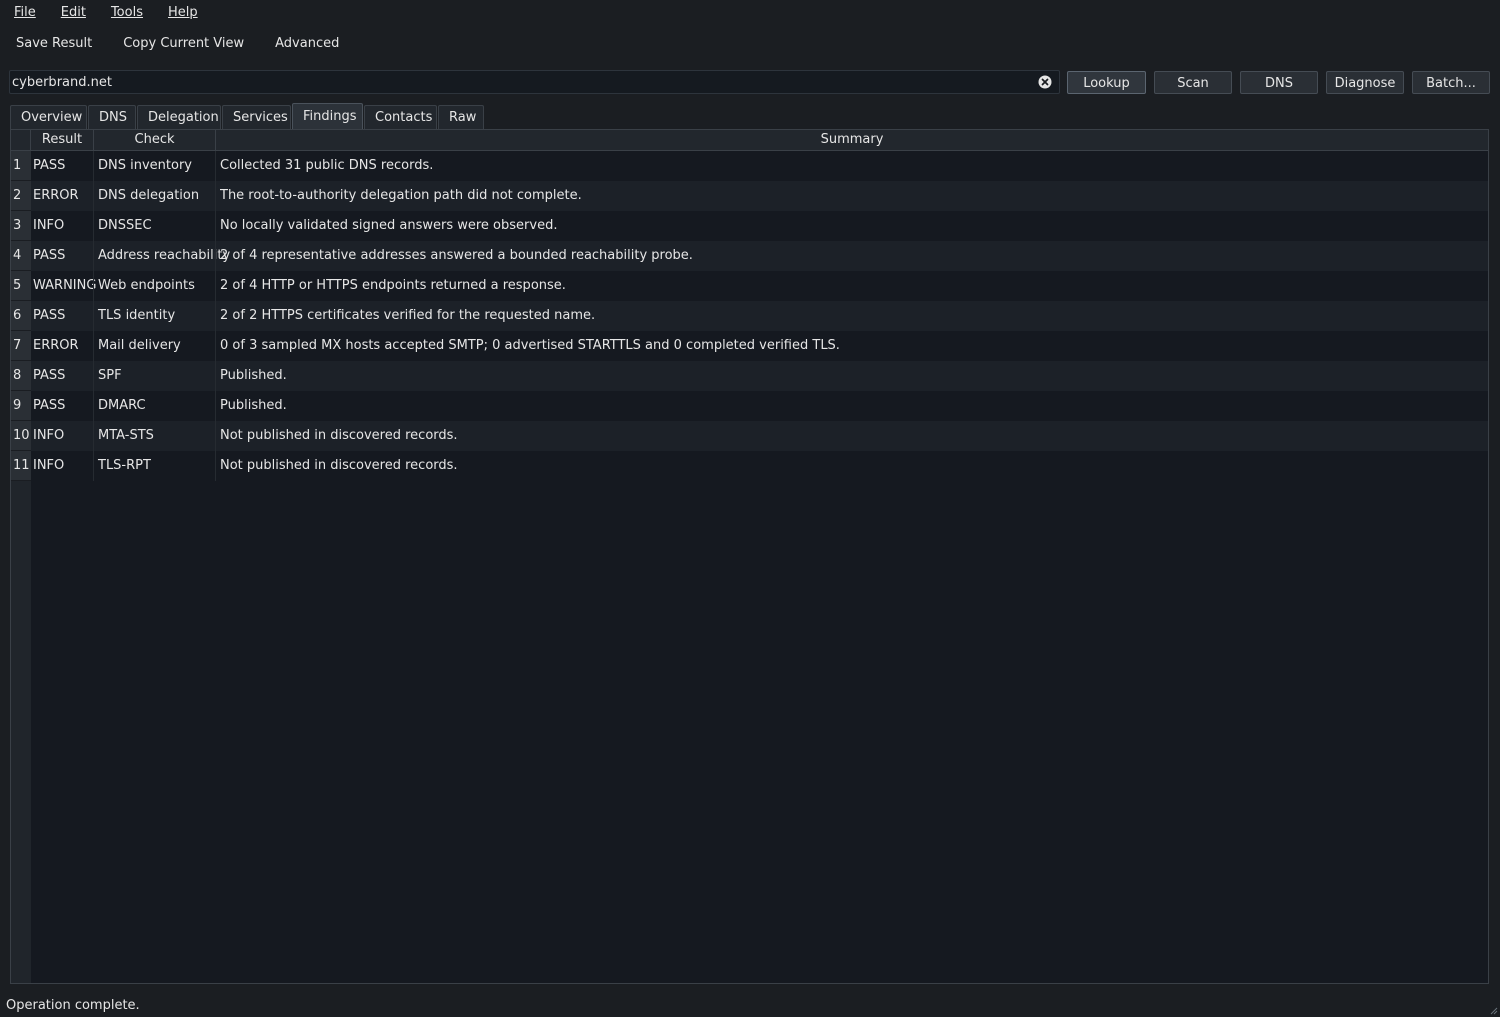 This screenshot has width=1500, height=1017. What do you see at coordinates (1365, 82) in the screenshot?
I see `diagnose-button: Diagnose` at bounding box center [1365, 82].